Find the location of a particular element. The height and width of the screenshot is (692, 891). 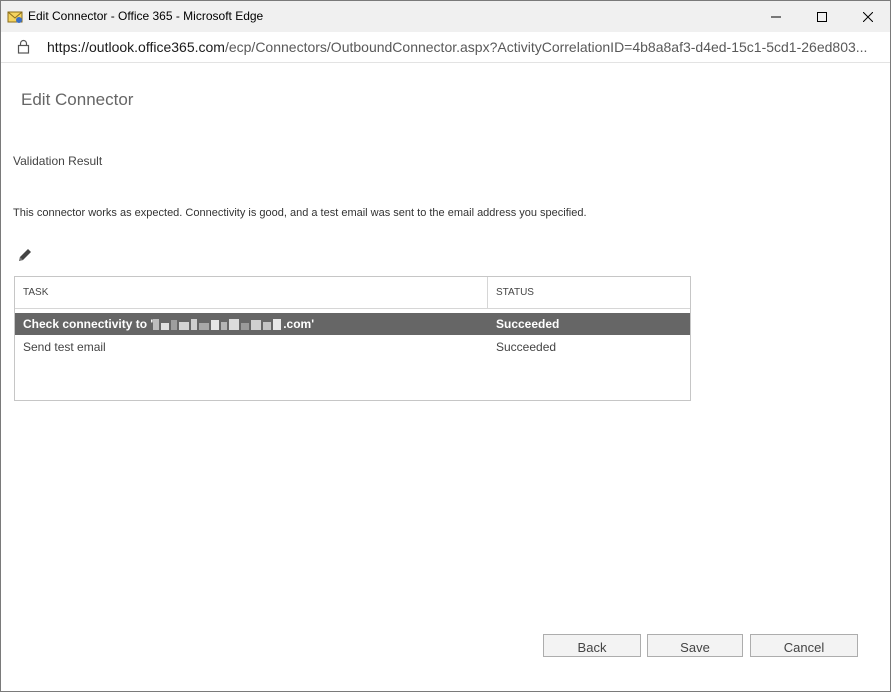

table-row: Check connectivity to ' .com' Succeeded is located at coordinates (352, 324).